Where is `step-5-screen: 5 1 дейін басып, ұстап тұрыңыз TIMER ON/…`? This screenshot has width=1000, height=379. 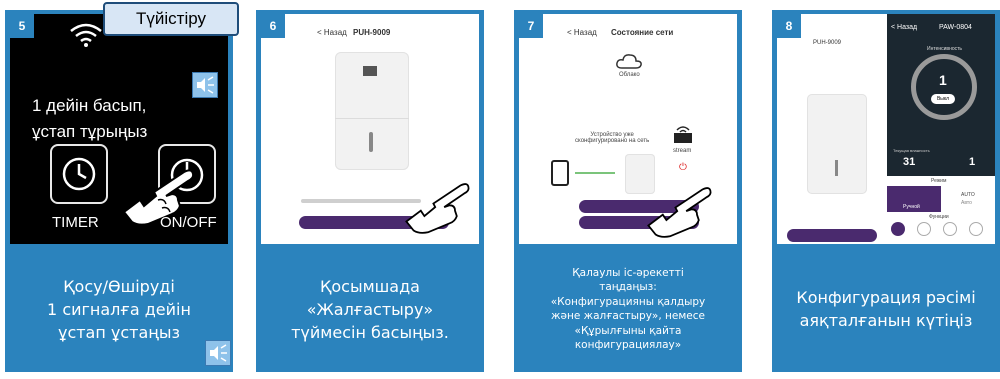 step-5-screen: 5 1 дейін басып, ұстап тұрыңыз TIMER ON/… is located at coordinates (119, 129).